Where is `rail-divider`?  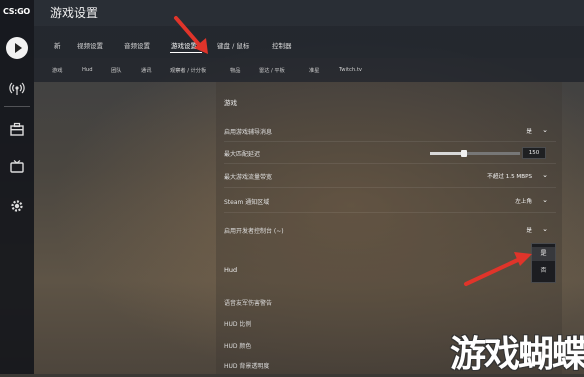 rail-divider is located at coordinates (17, 106).